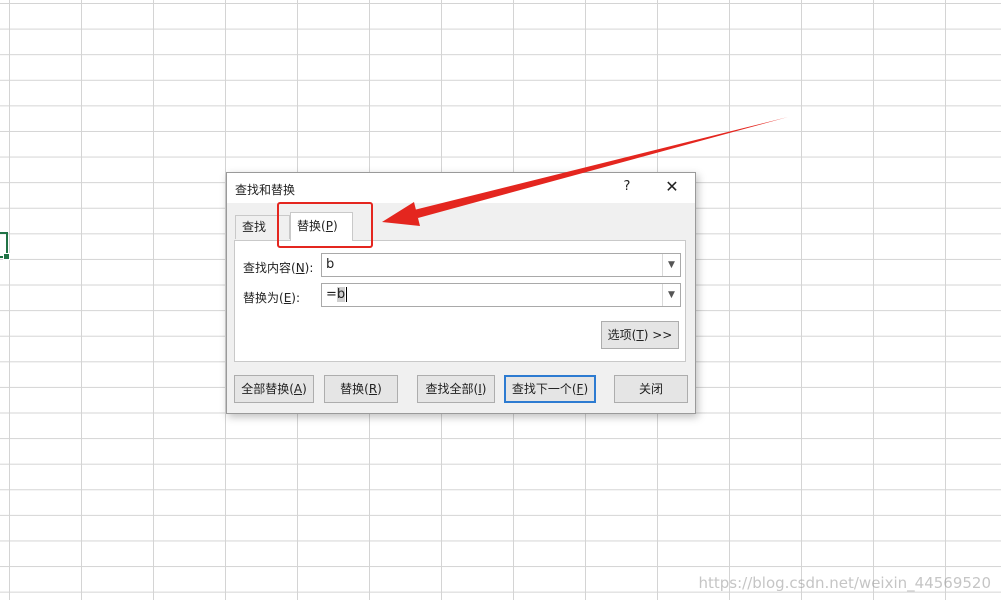 Image resolution: width=1001 pixels, height=600 pixels. Describe the element at coordinates (321, 226) in the screenshot. I see `tab-replace: 替换(P)` at that location.